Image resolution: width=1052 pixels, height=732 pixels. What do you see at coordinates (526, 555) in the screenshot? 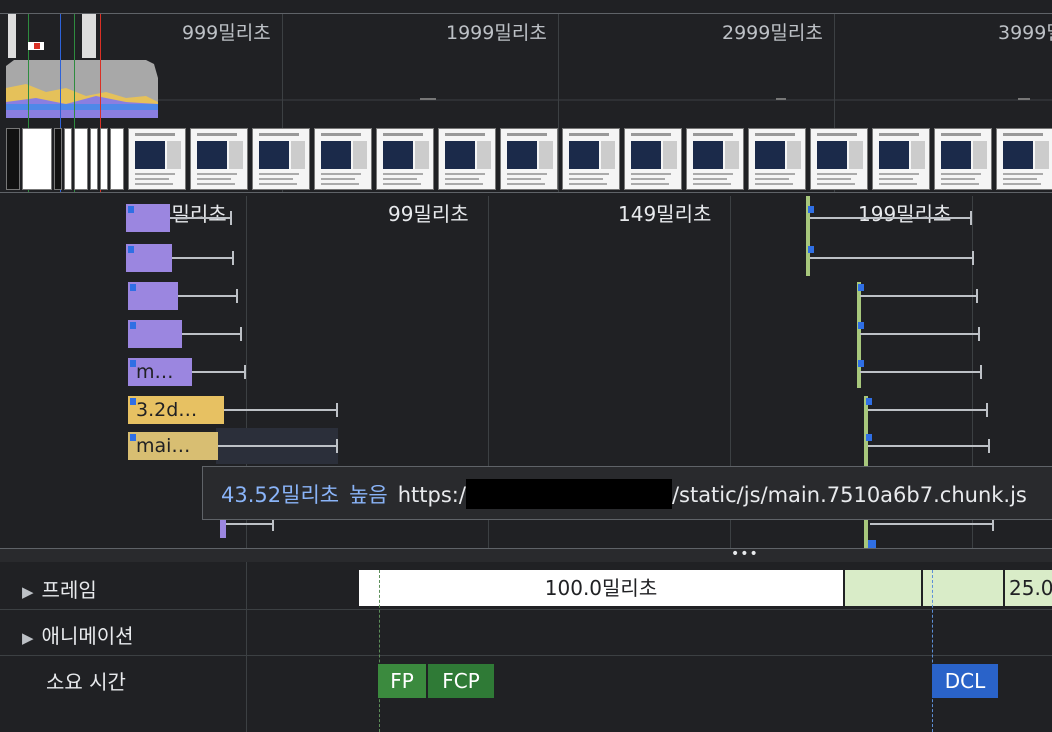
I see `panel-splitter` at bounding box center [526, 555].